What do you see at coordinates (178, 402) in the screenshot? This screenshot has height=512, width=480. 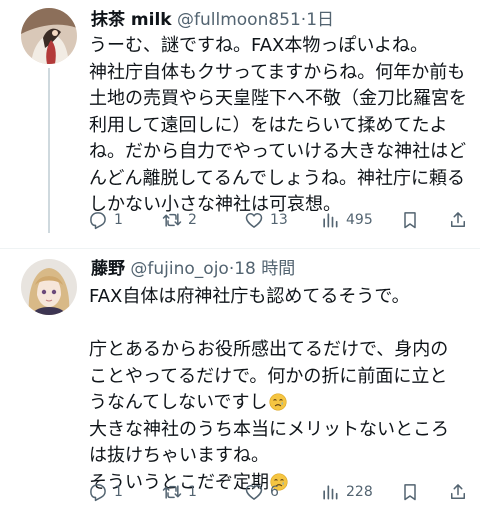 I see `text-line: うなんてしないですし` at bounding box center [178, 402].